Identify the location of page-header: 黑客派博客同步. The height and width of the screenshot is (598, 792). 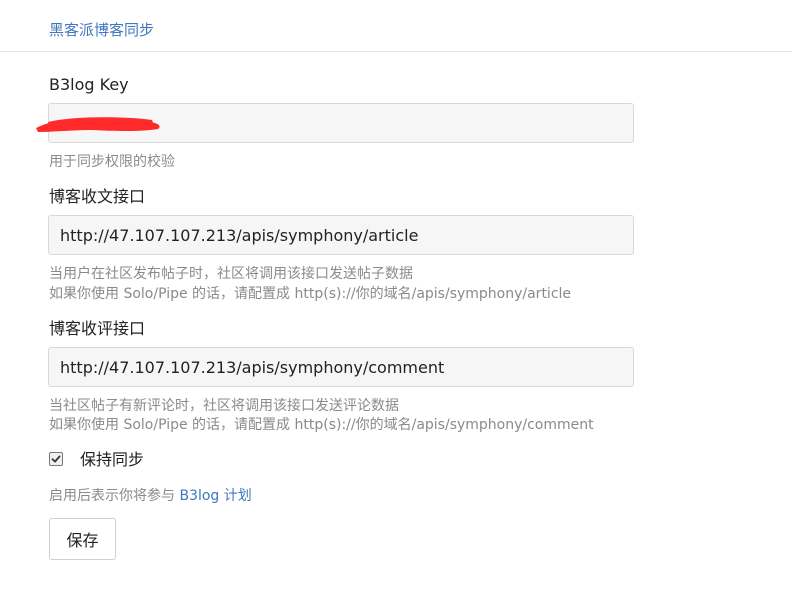
(396, 26).